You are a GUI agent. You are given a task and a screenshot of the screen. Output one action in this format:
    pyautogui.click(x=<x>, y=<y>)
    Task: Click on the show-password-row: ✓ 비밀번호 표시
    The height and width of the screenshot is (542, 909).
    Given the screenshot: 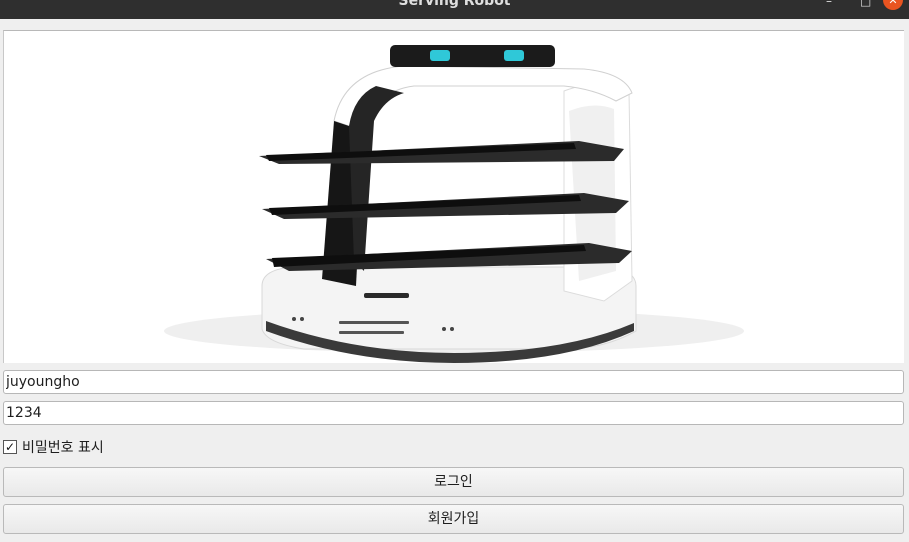 What is the action you would take?
    pyautogui.click(x=53, y=447)
    